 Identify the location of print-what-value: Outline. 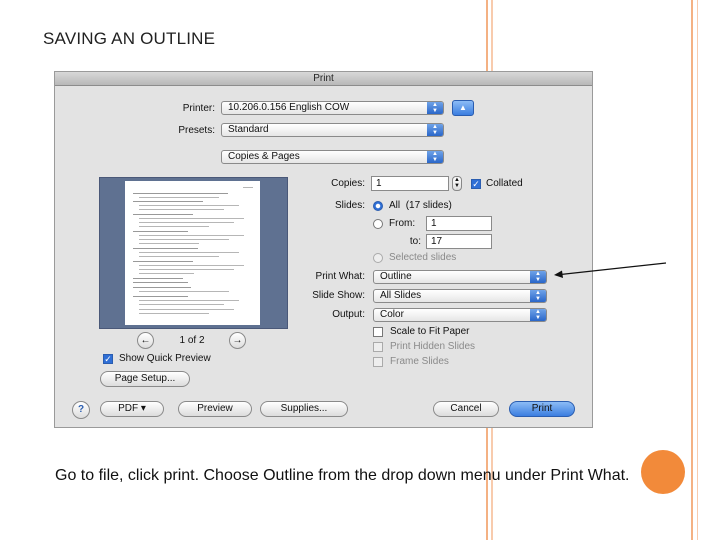
(396, 276).